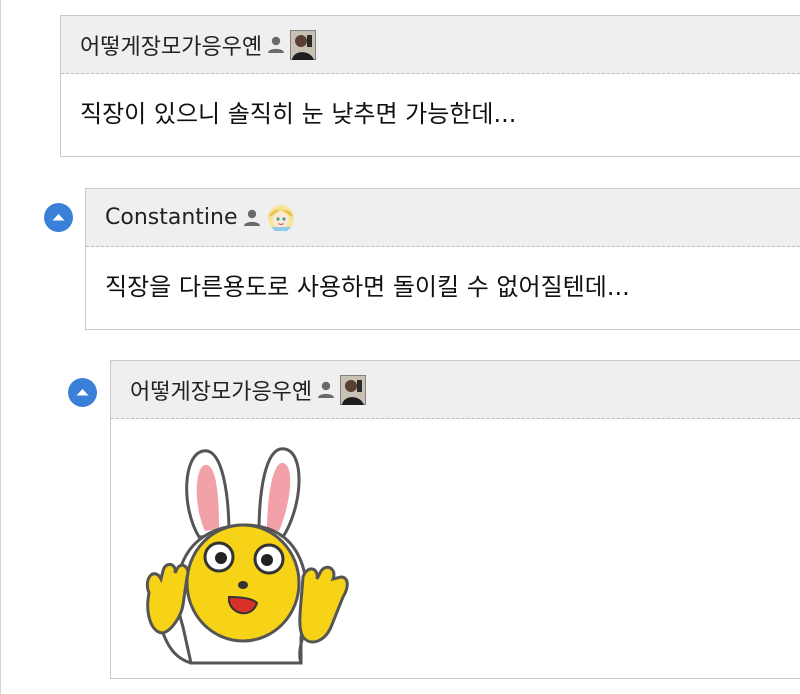 This screenshot has height=694, width=800. What do you see at coordinates (247, 556) in the screenshot?
I see `rabbit-sticker` at bounding box center [247, 556].